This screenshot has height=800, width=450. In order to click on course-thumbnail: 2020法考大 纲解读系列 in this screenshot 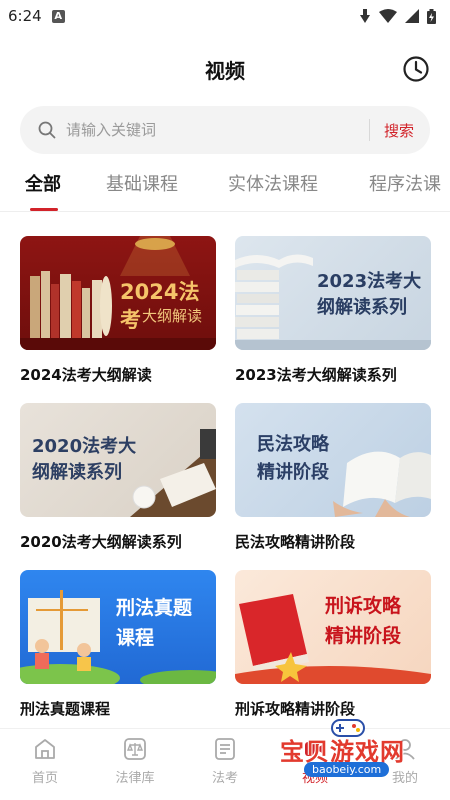, I will do `click(118, 460)`.